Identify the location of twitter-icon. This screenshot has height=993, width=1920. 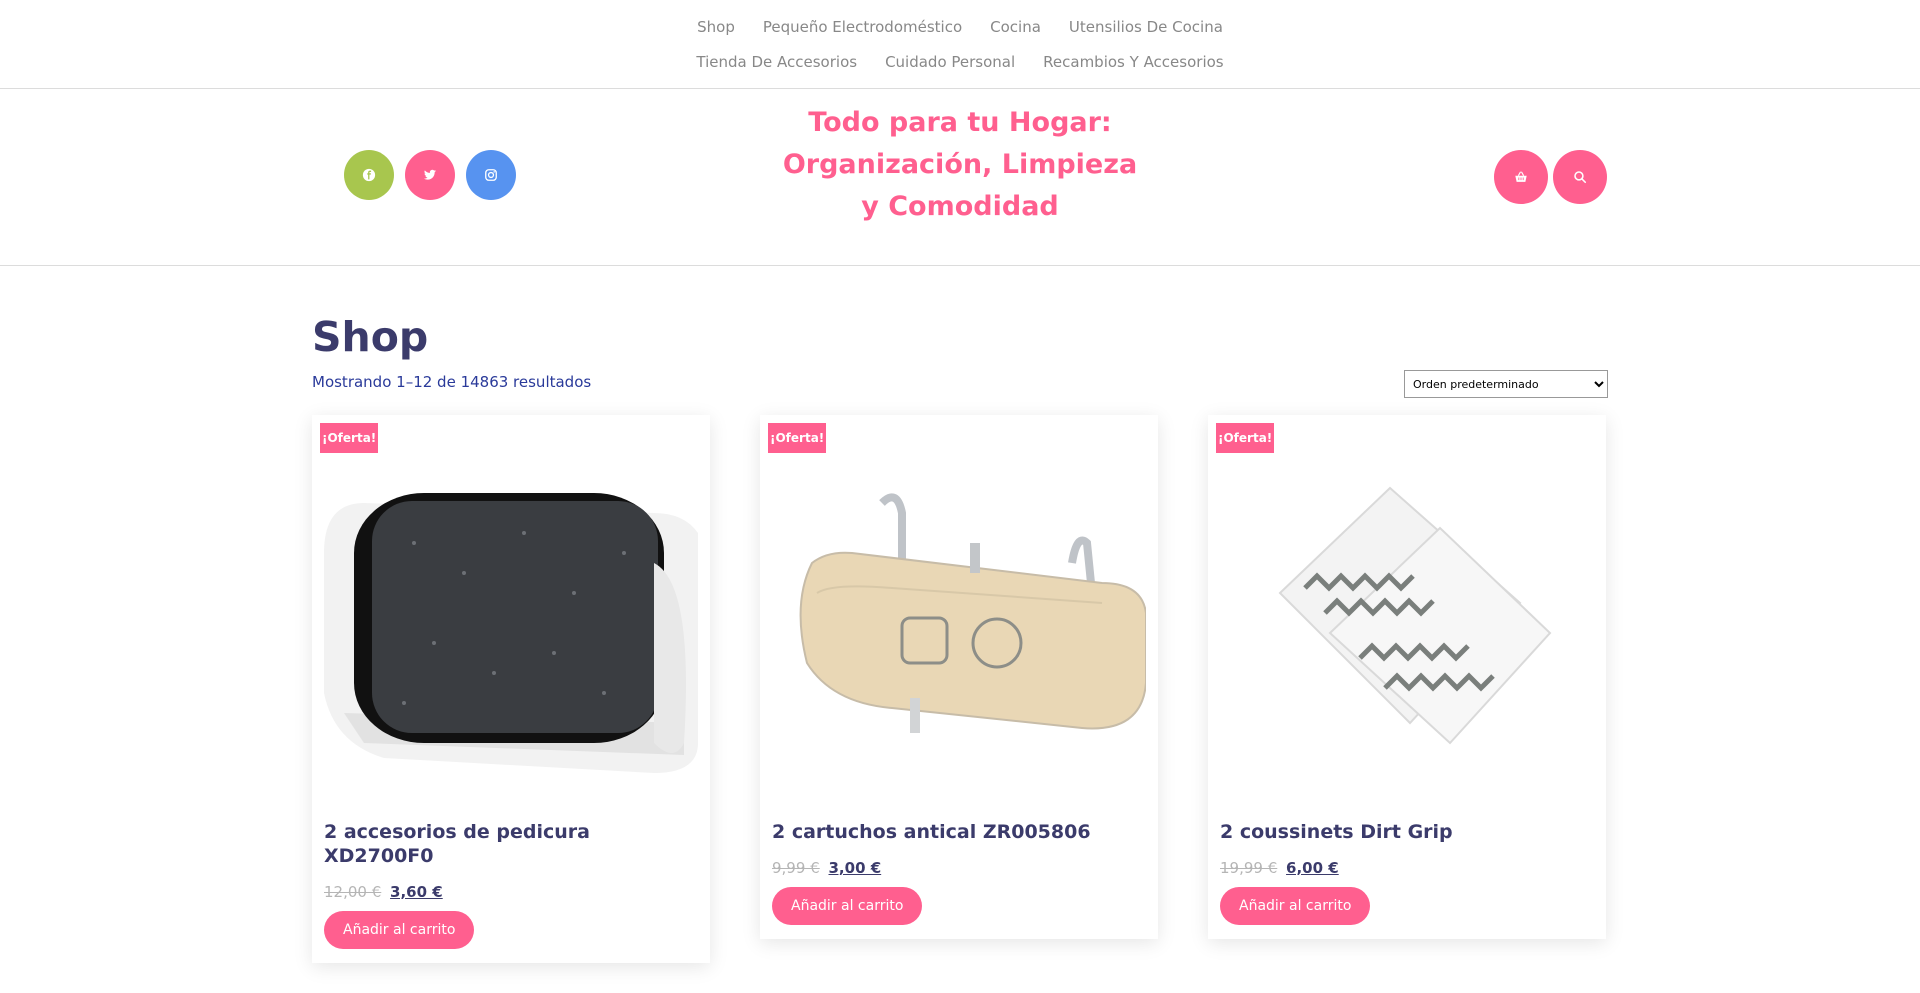
(430, 174).